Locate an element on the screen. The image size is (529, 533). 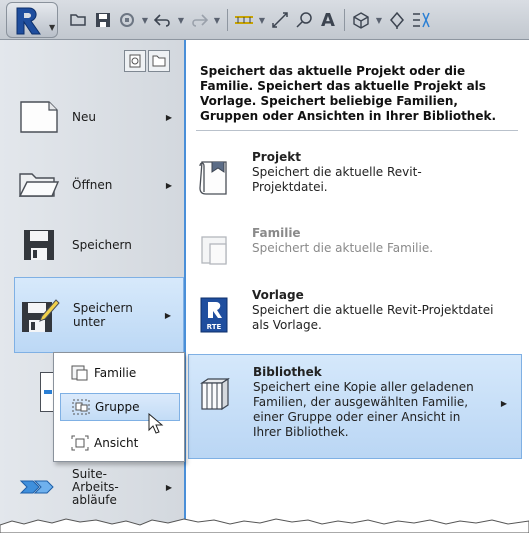
group-icon is located at coordinates (81, 407).